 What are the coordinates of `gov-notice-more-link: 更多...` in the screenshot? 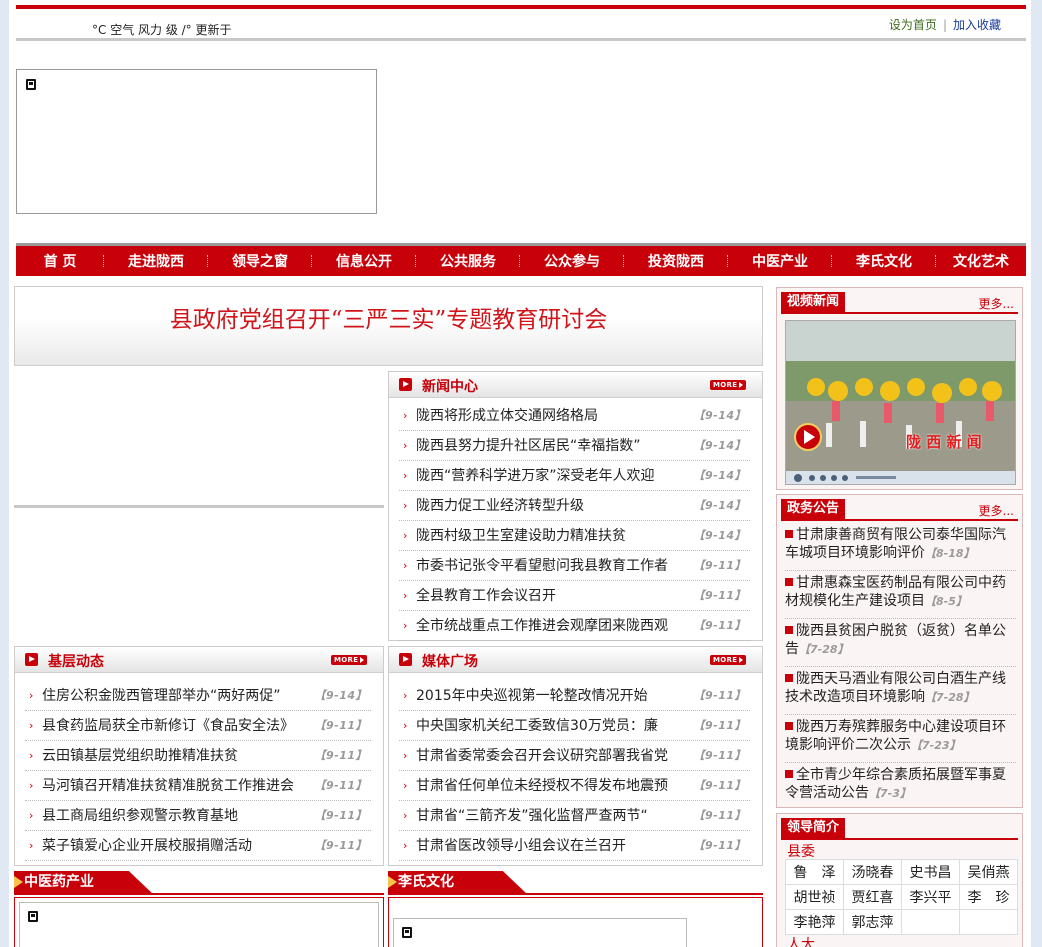 It's located at (996, 510).